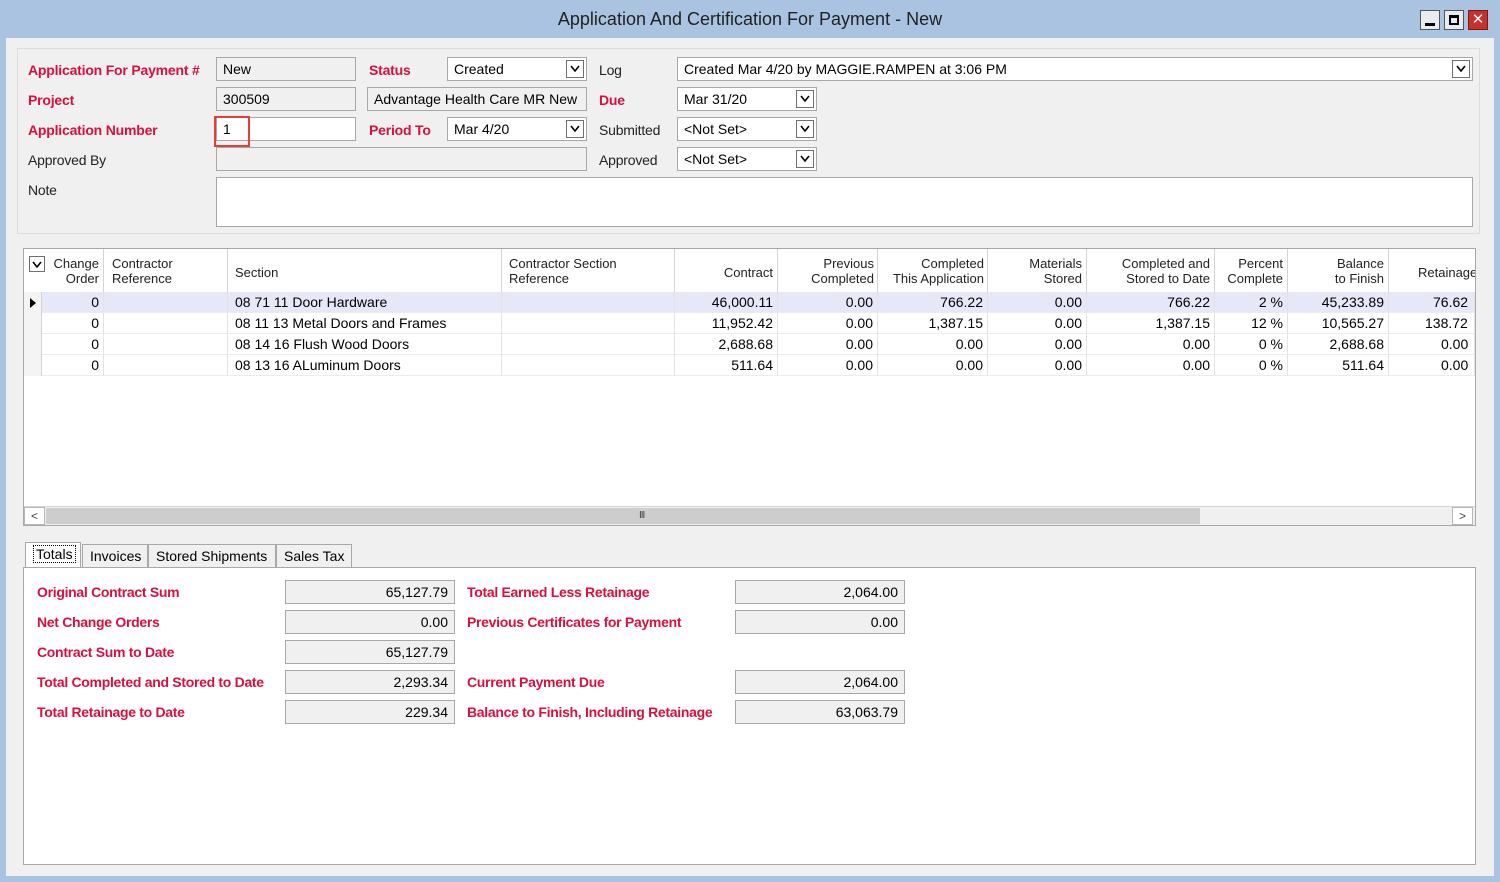 This screenshot has width=1500, height=882. I want to click on cell-balance: 2,688.68, so click(1338, 344).